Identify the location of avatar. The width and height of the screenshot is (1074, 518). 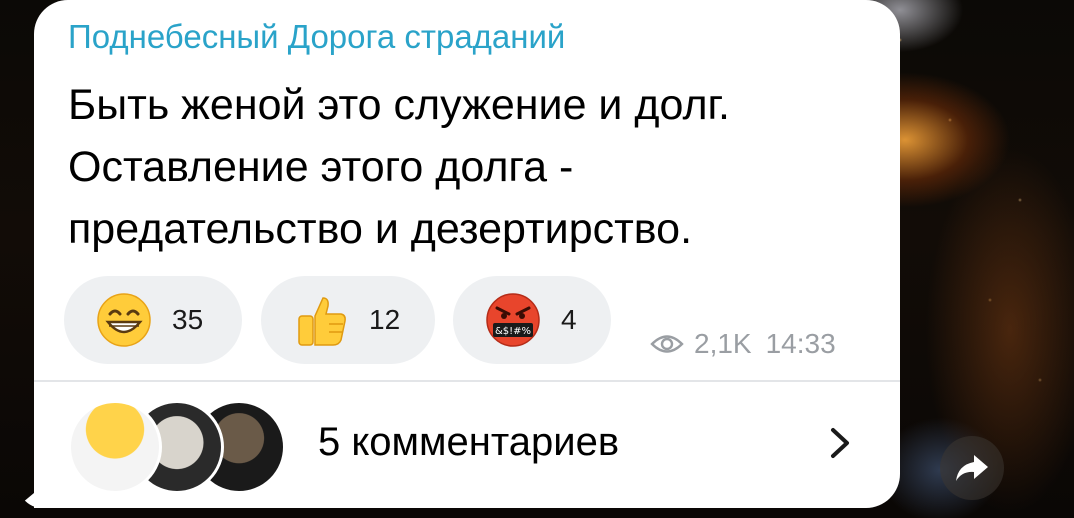
(115, 447).